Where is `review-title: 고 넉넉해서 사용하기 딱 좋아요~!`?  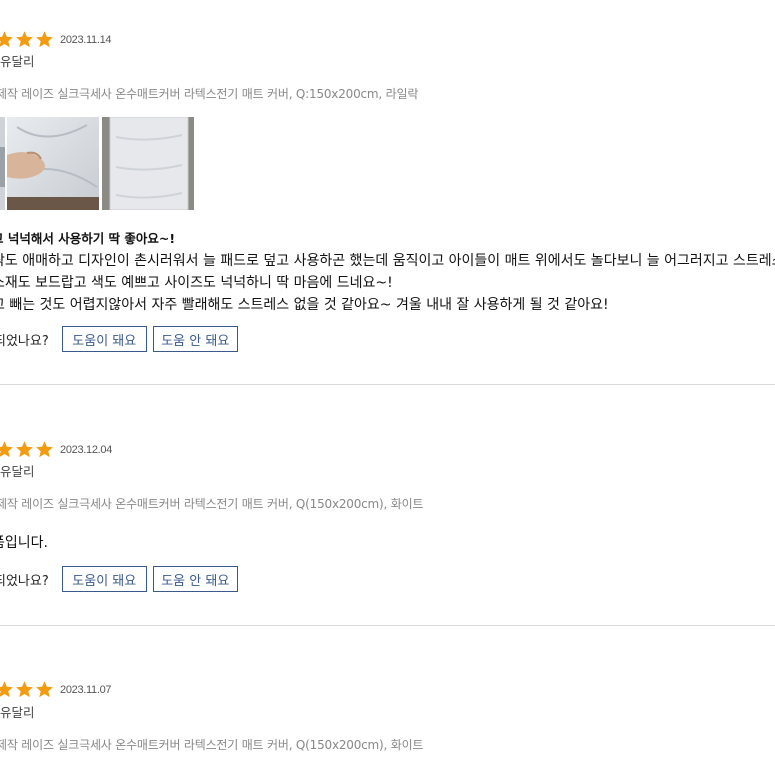
review-title: 고 넉넉해서 사용하기 딱 좋아요~! is located at coordinates (88, 238).